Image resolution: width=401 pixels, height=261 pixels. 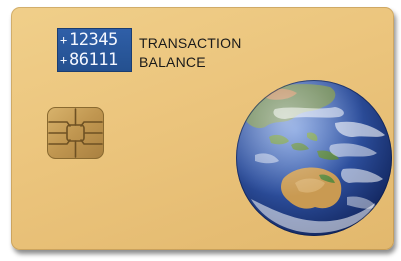 What do you see at coordinates (63, 40) in the screenshot?
I see `lcd-transaction-sign: +` at bounding box center [63, 40].